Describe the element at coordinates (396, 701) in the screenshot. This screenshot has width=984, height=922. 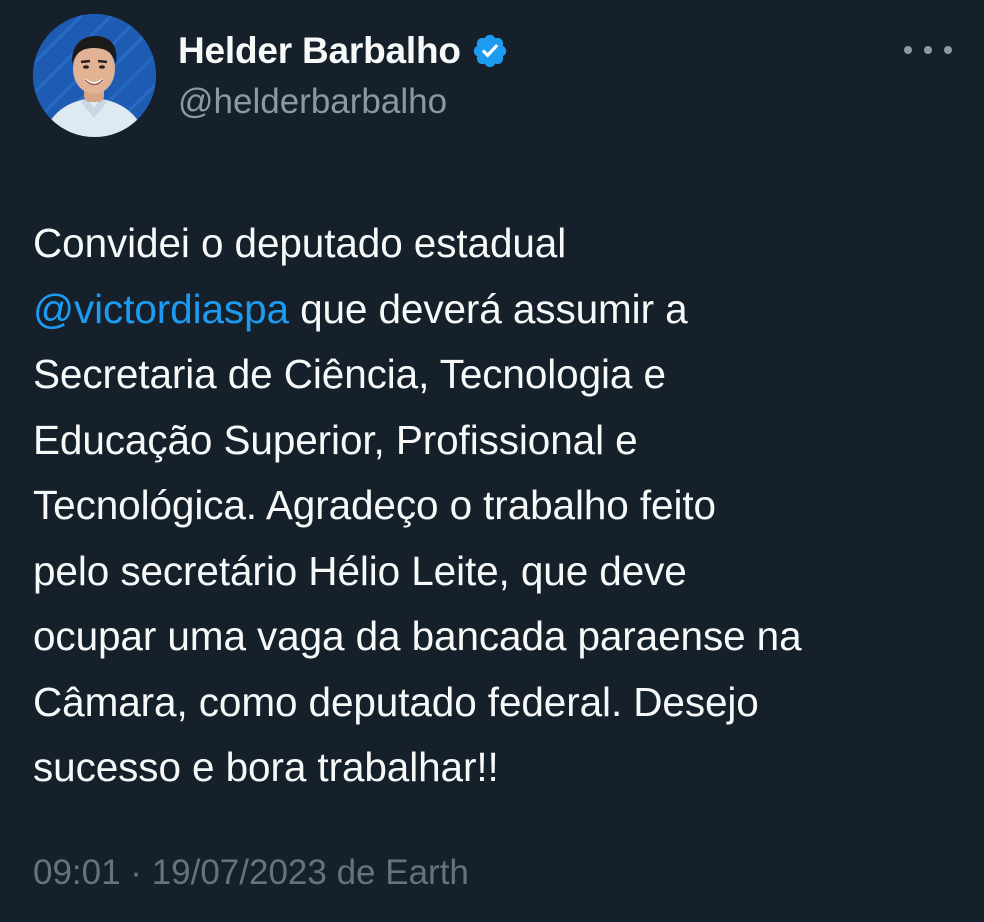
I see `text-span: Câmara, como deputado federal. Desejo` at that location.